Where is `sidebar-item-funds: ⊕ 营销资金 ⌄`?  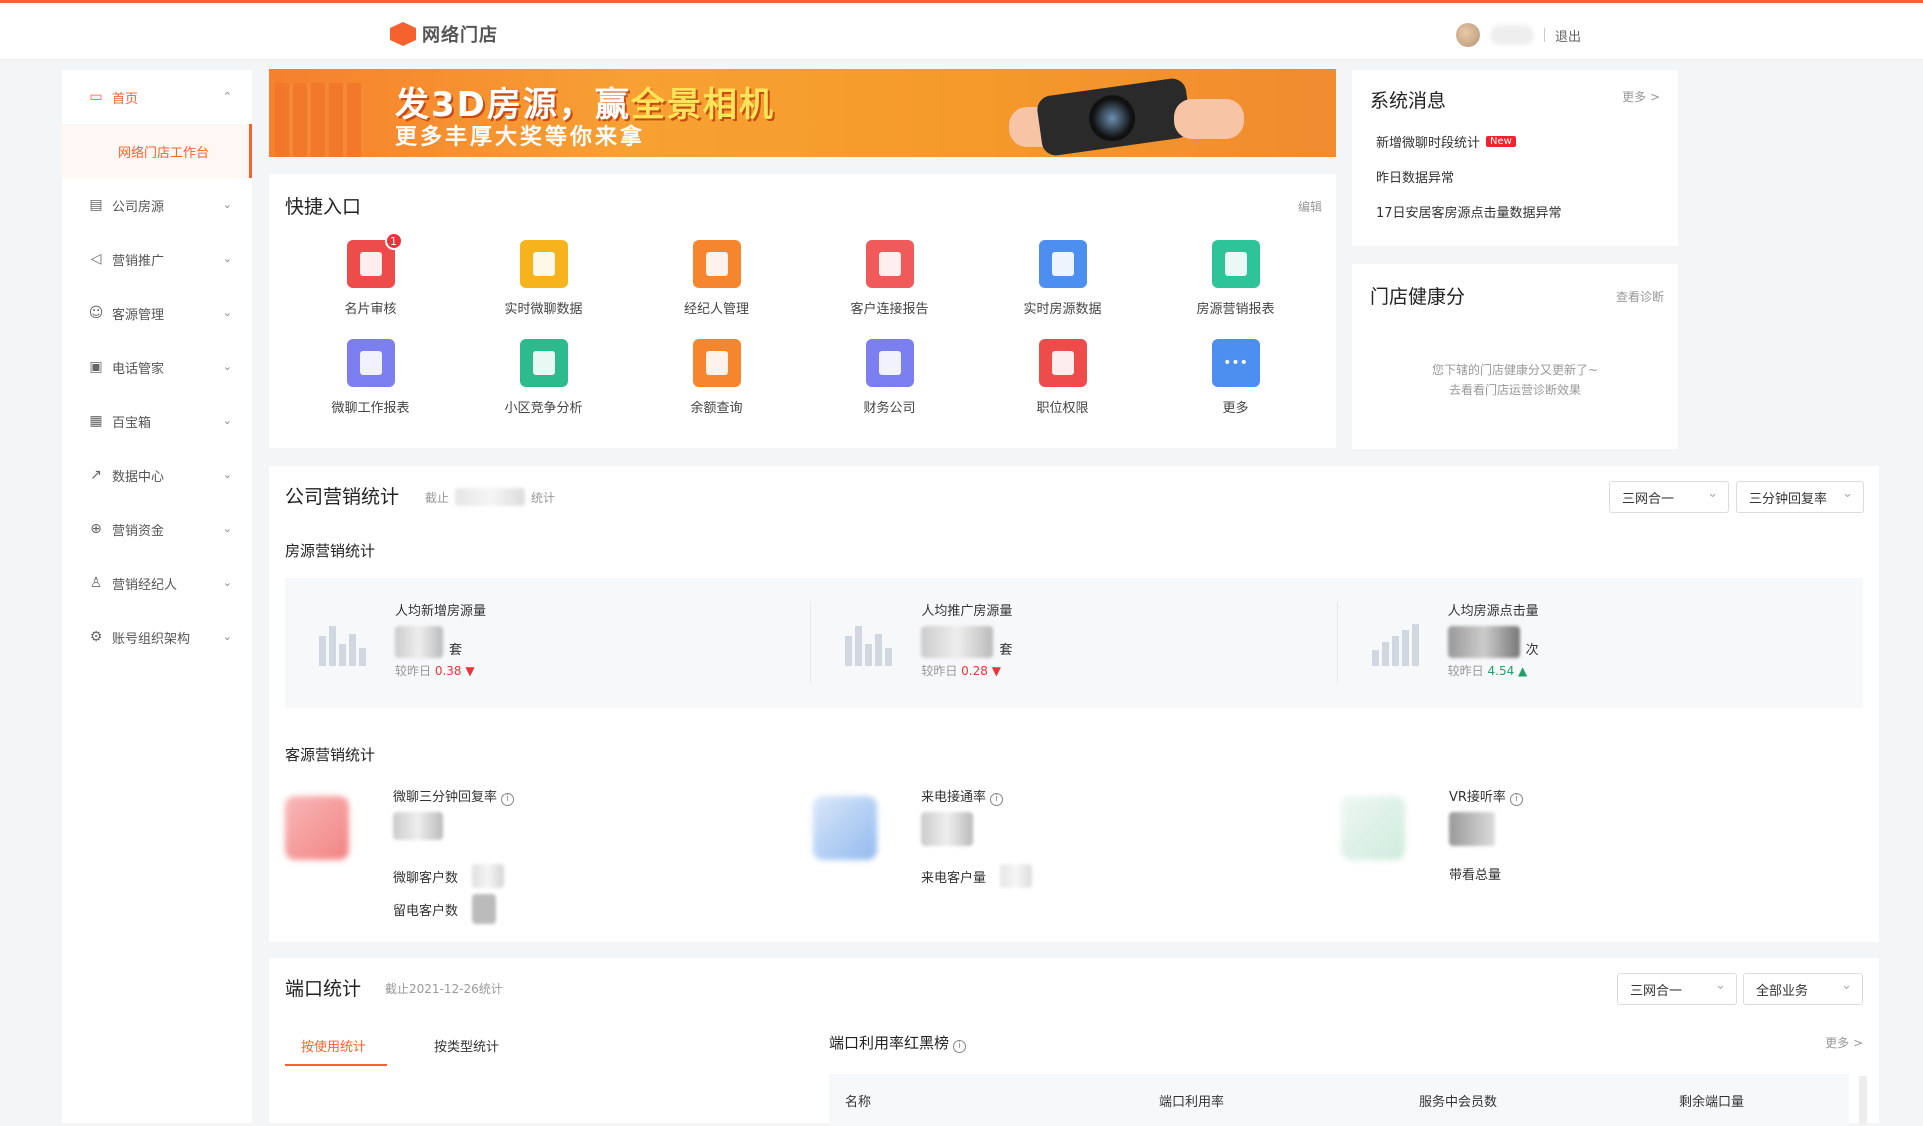 sidebar-item-funds: ⊕ 营销资金 ⌄ is located at coordinates (157, 529).